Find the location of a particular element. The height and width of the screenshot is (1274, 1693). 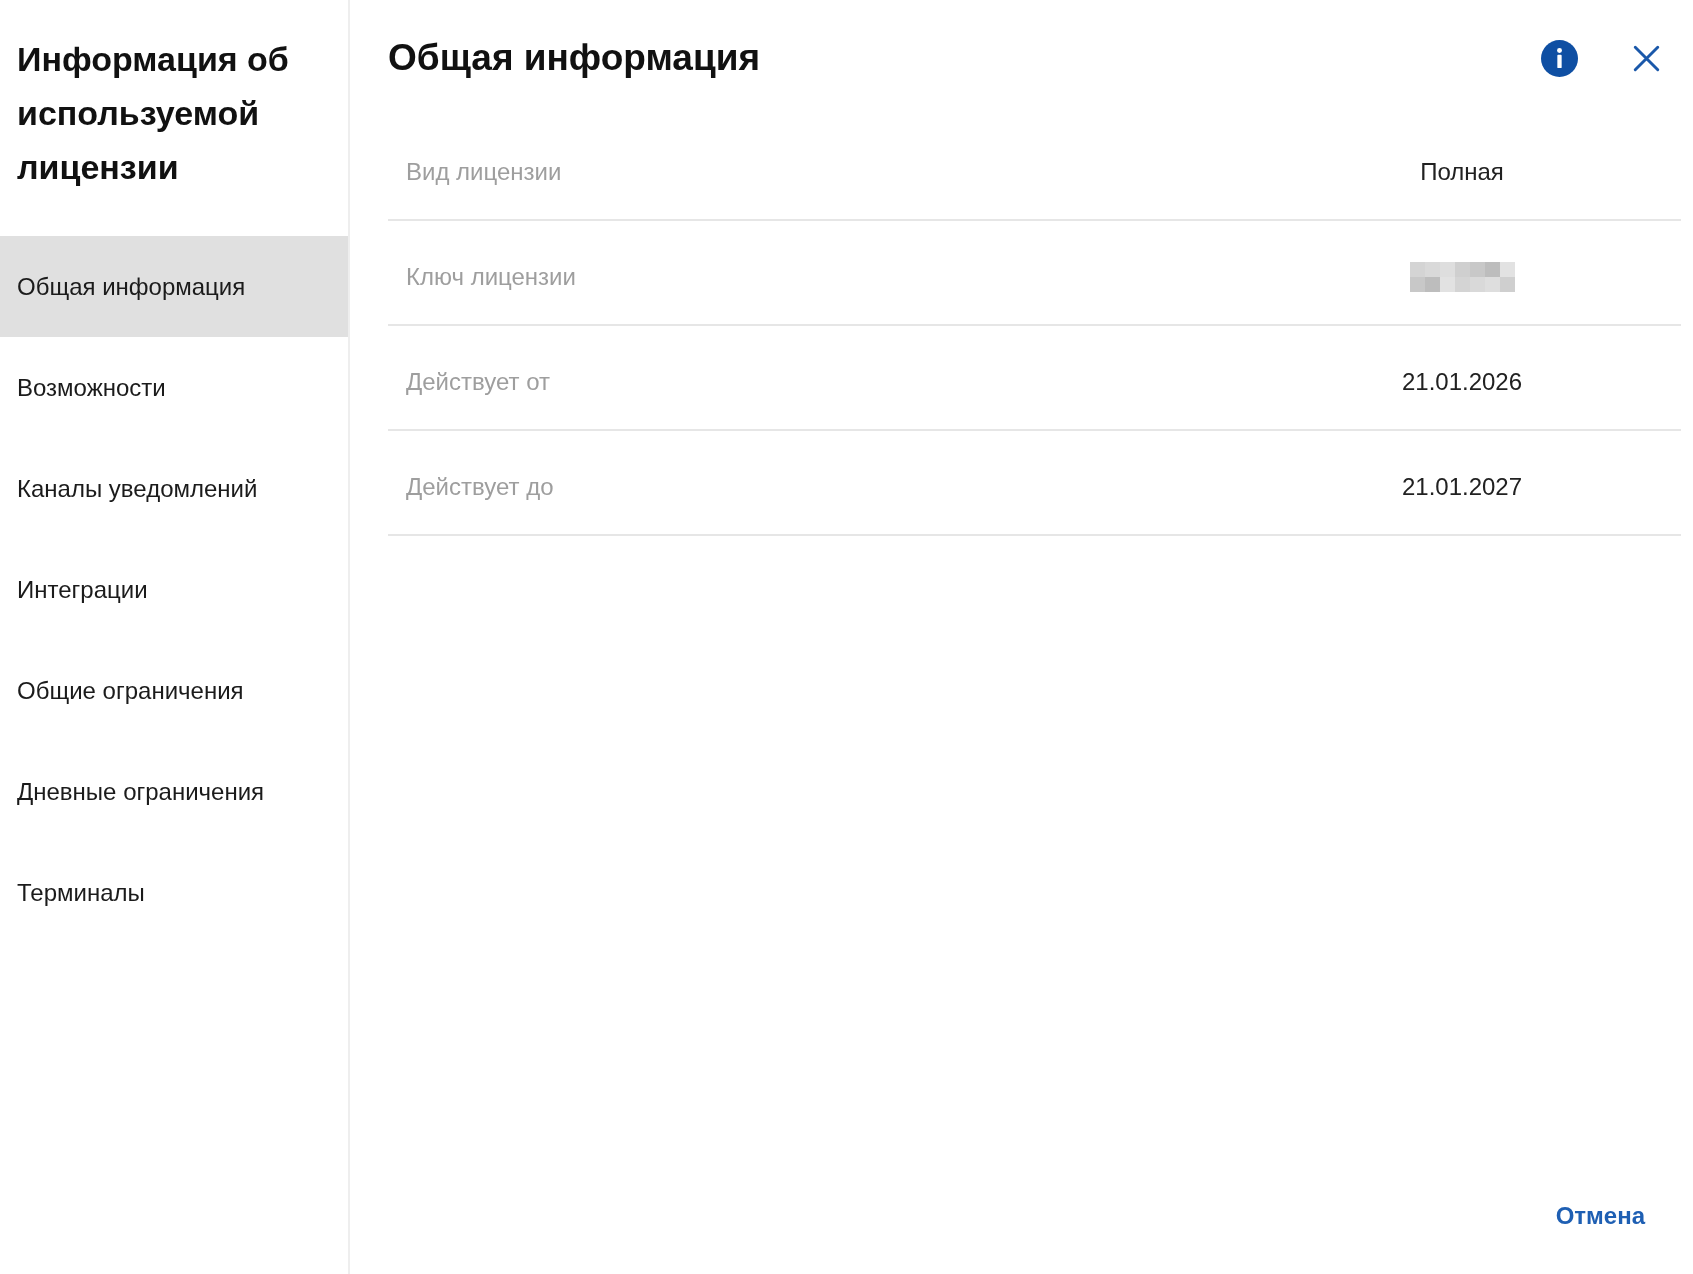

field-label: Ключ лицензии is located at coordinates (491, 276).